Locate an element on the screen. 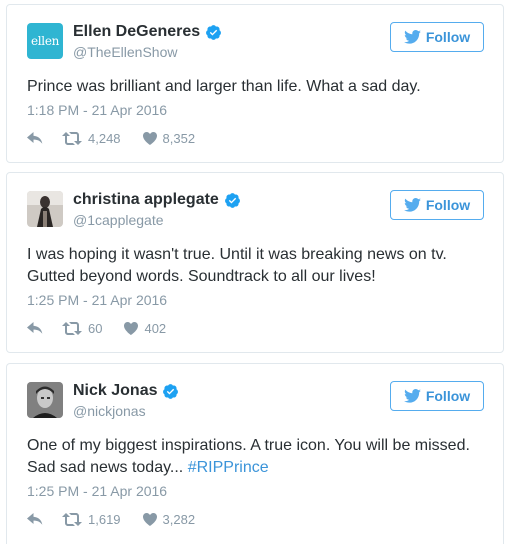  author-name: Nick Jonas is located at coordinates (115, 391).